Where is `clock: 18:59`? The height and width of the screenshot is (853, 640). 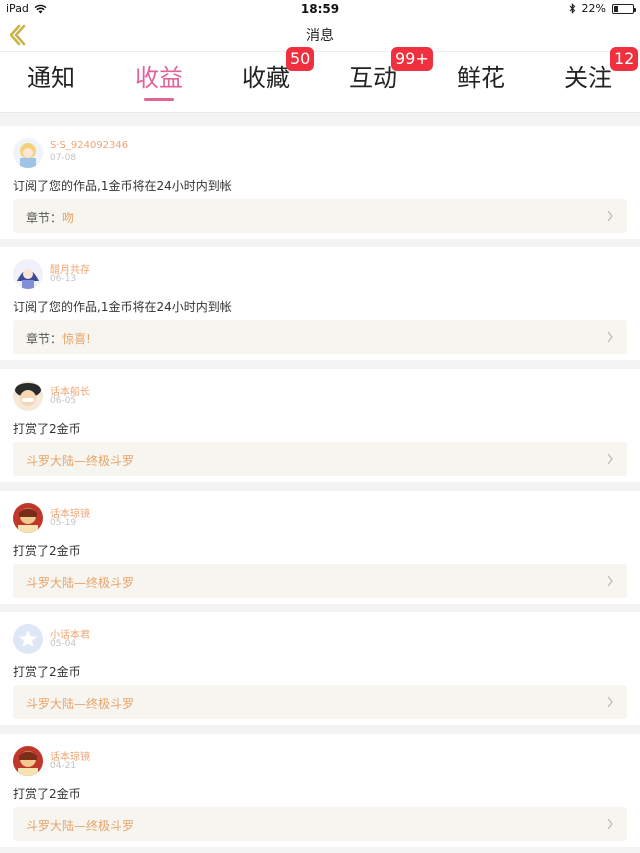 clock: 18:59 is located at coordinates (320, 9).